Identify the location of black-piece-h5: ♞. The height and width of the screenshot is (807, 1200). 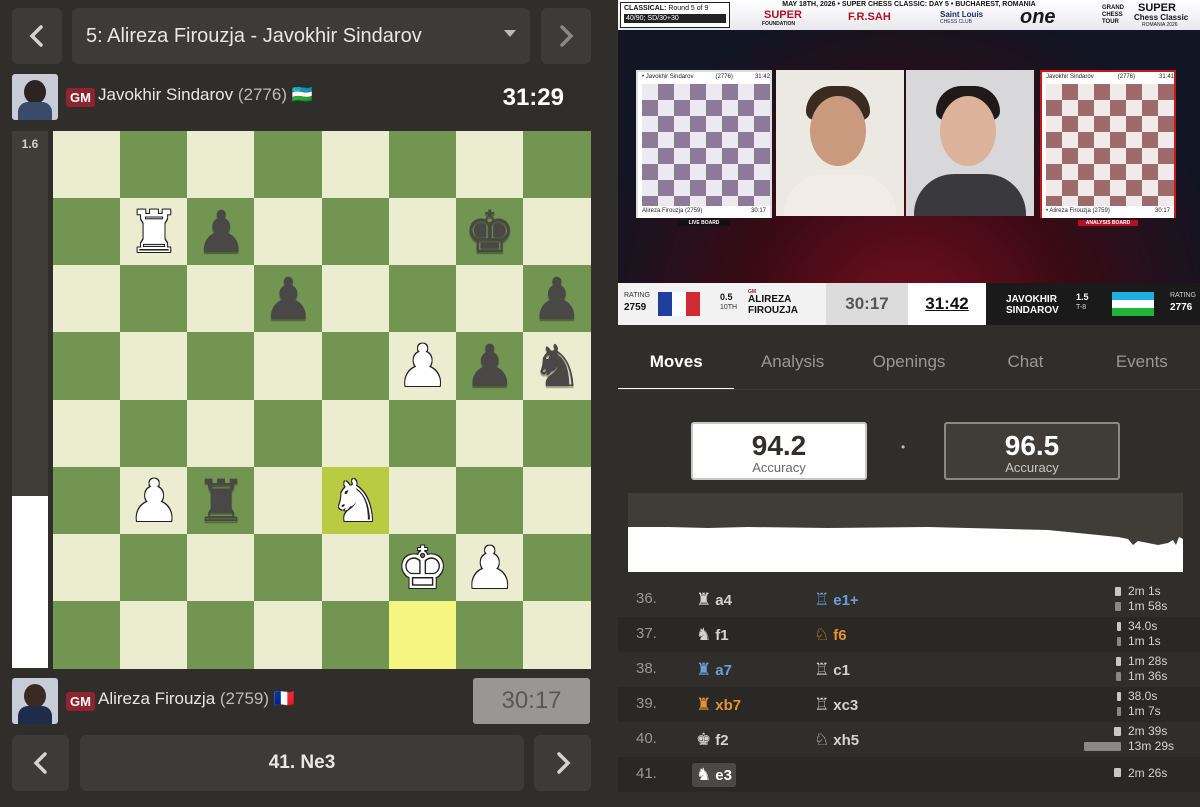
(557, 366).